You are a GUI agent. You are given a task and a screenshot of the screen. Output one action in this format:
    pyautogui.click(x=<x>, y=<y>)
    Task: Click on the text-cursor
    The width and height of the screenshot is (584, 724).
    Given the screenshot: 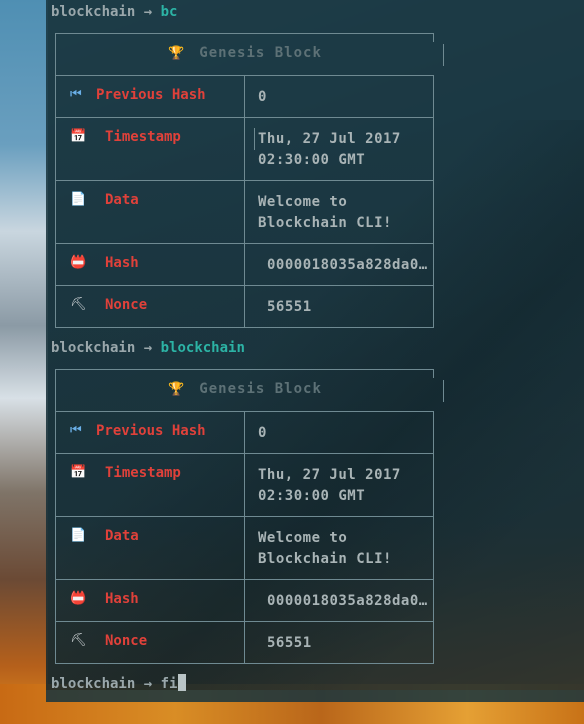 What is the action you would take?
    pyautogui.click(x=182, y=682)
    